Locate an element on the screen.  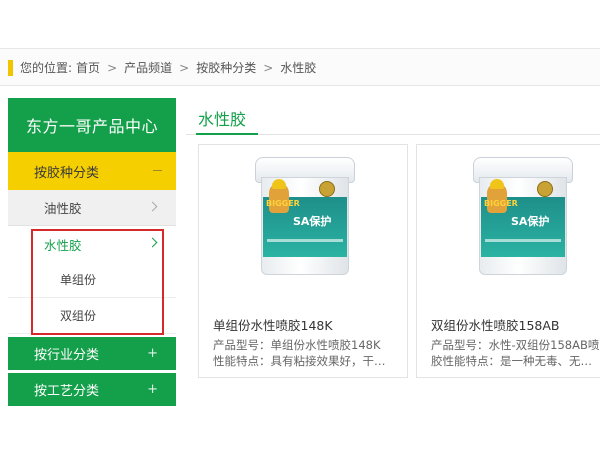
breadcrumb-marker is located at coordinates (10, 68).